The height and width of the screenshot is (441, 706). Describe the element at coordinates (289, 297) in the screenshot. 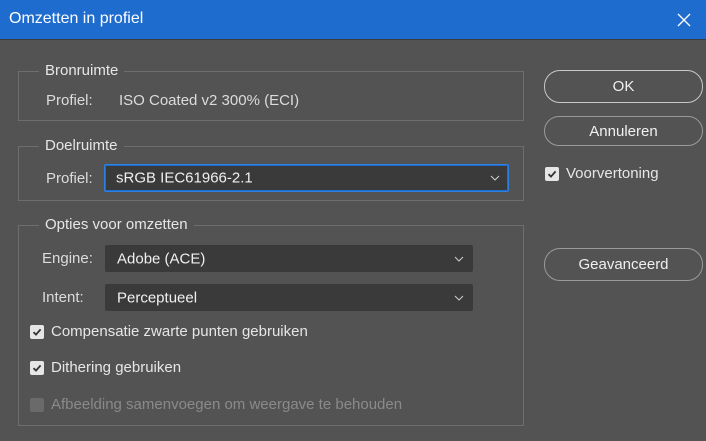

I see `intent-select: Perceptueel` at that location.